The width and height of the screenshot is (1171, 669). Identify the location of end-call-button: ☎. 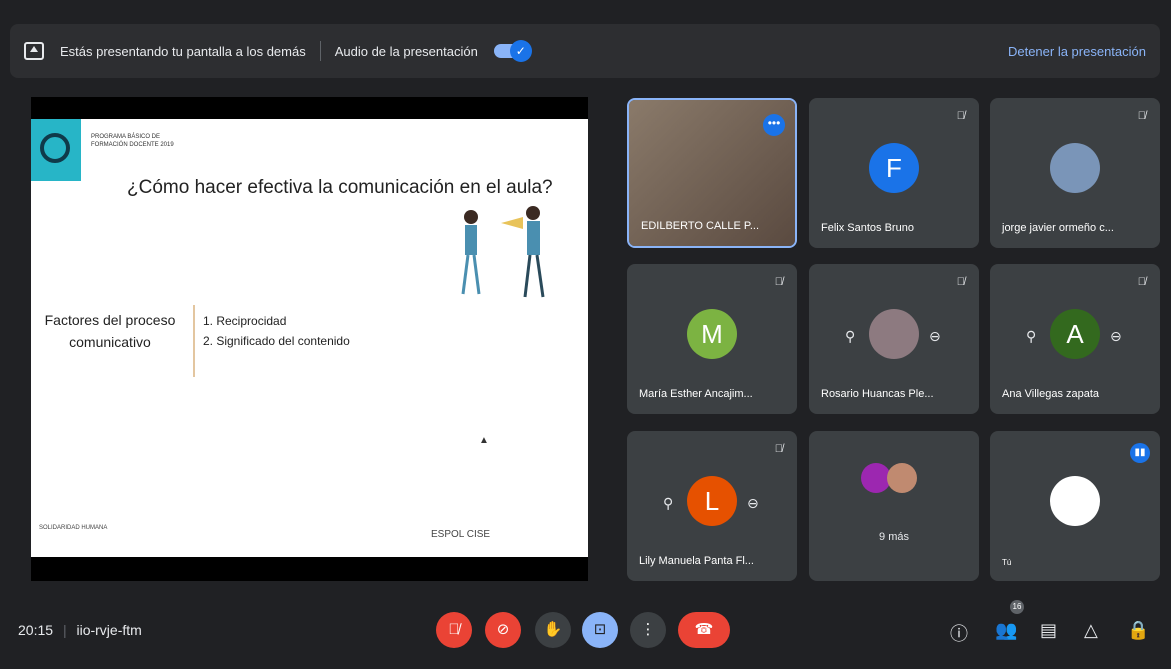
(704, 630).